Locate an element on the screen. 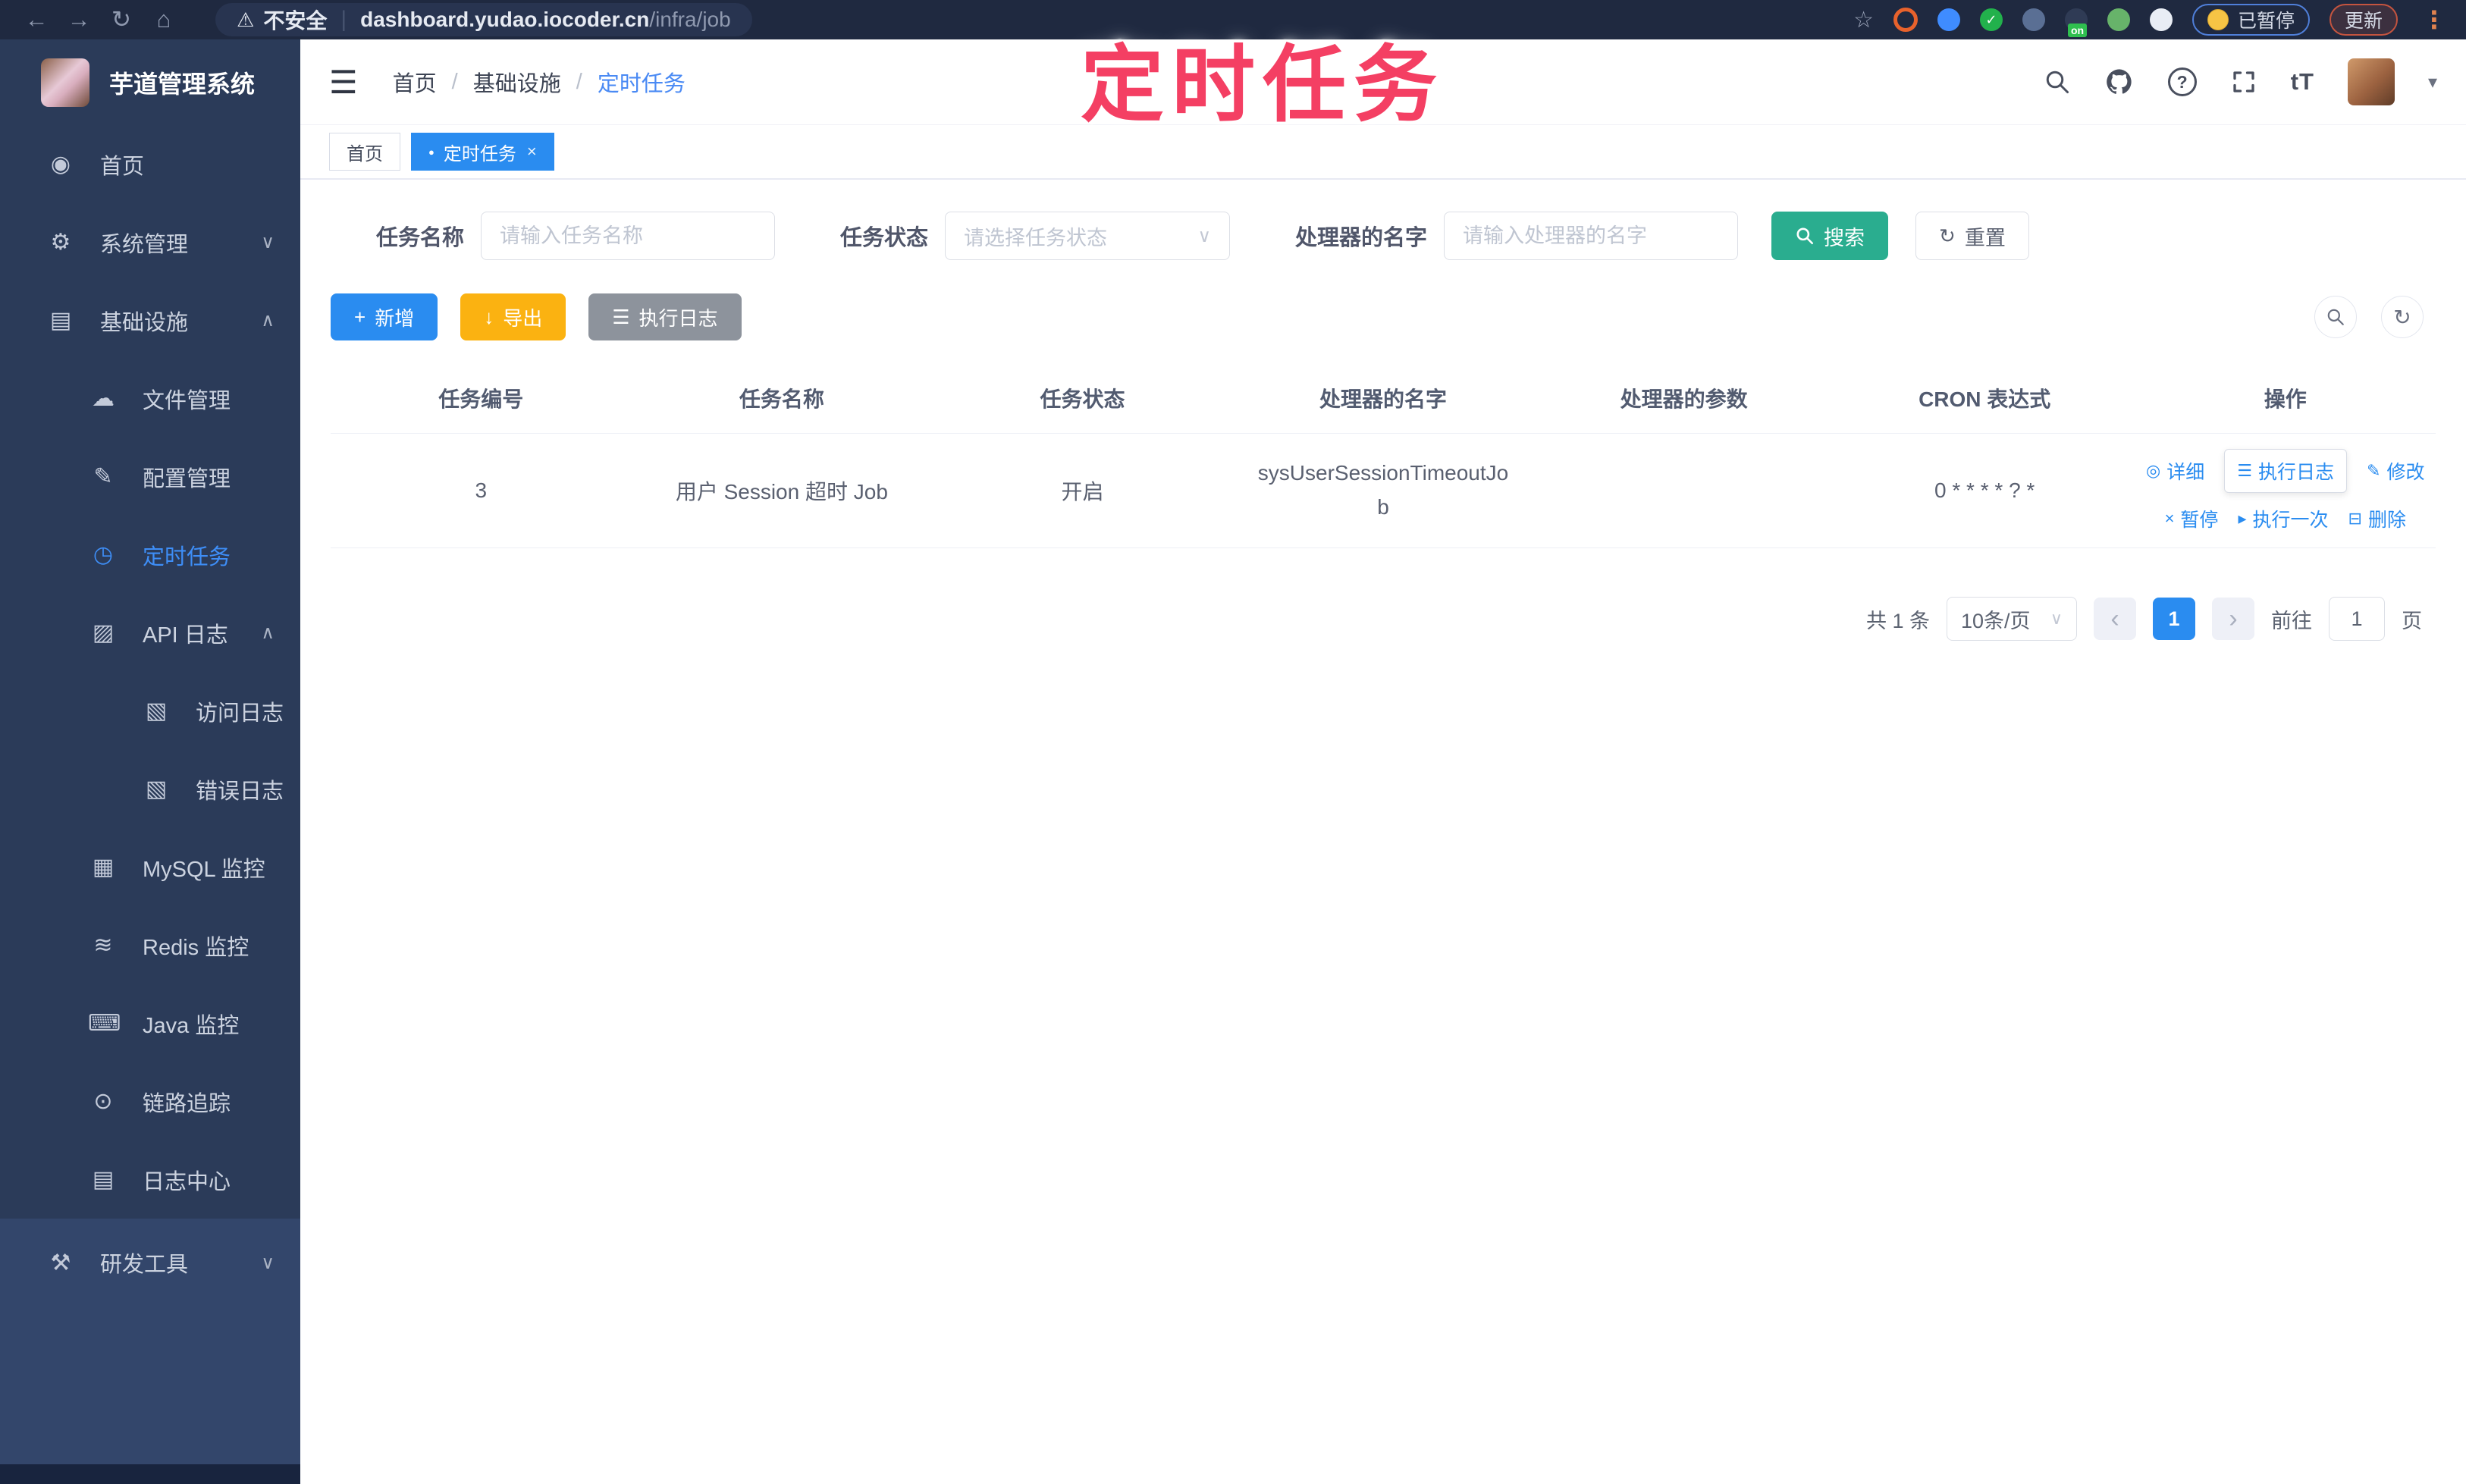  extension-icon-3: ✓ is located at coordinates (1991, 19).